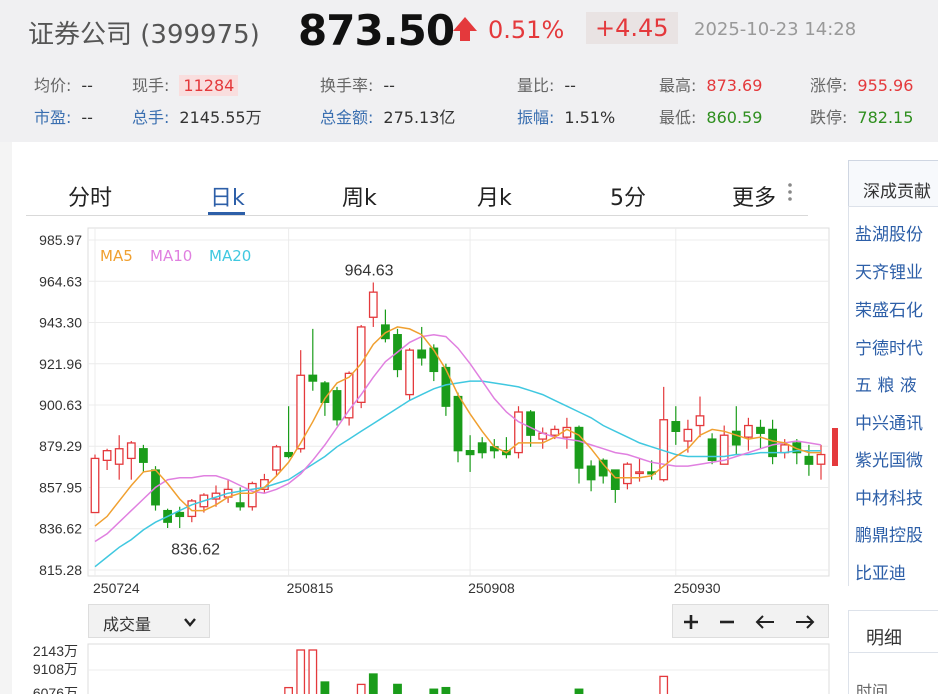  Describe the element at coordinates (60, 322) in the screenshot. I see `y-tick-label: 943.30` at that location.